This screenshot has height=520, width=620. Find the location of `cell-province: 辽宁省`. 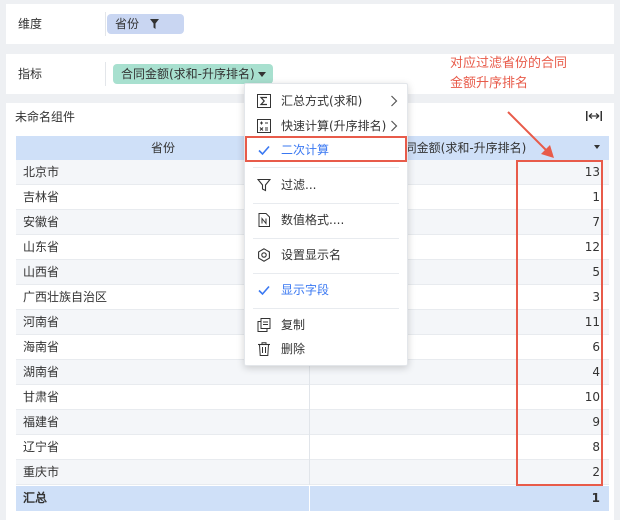

cell-province: 辽宁省 is located at coordinates (41, 447).